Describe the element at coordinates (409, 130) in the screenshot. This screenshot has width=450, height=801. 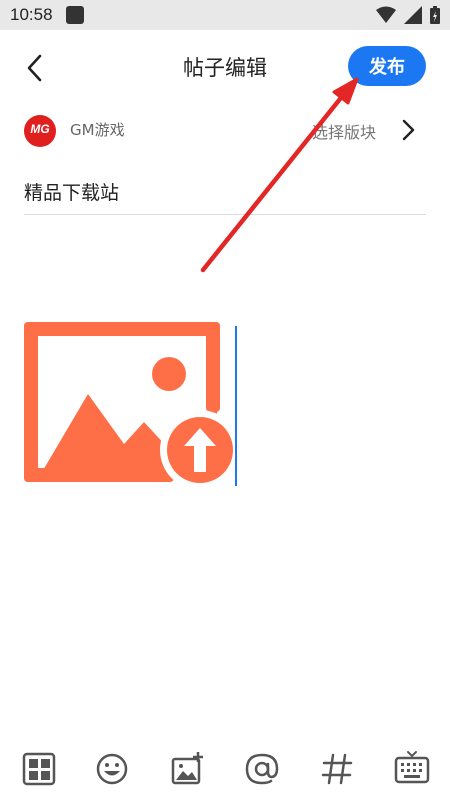
I see `chevron-right-icon` at that location.